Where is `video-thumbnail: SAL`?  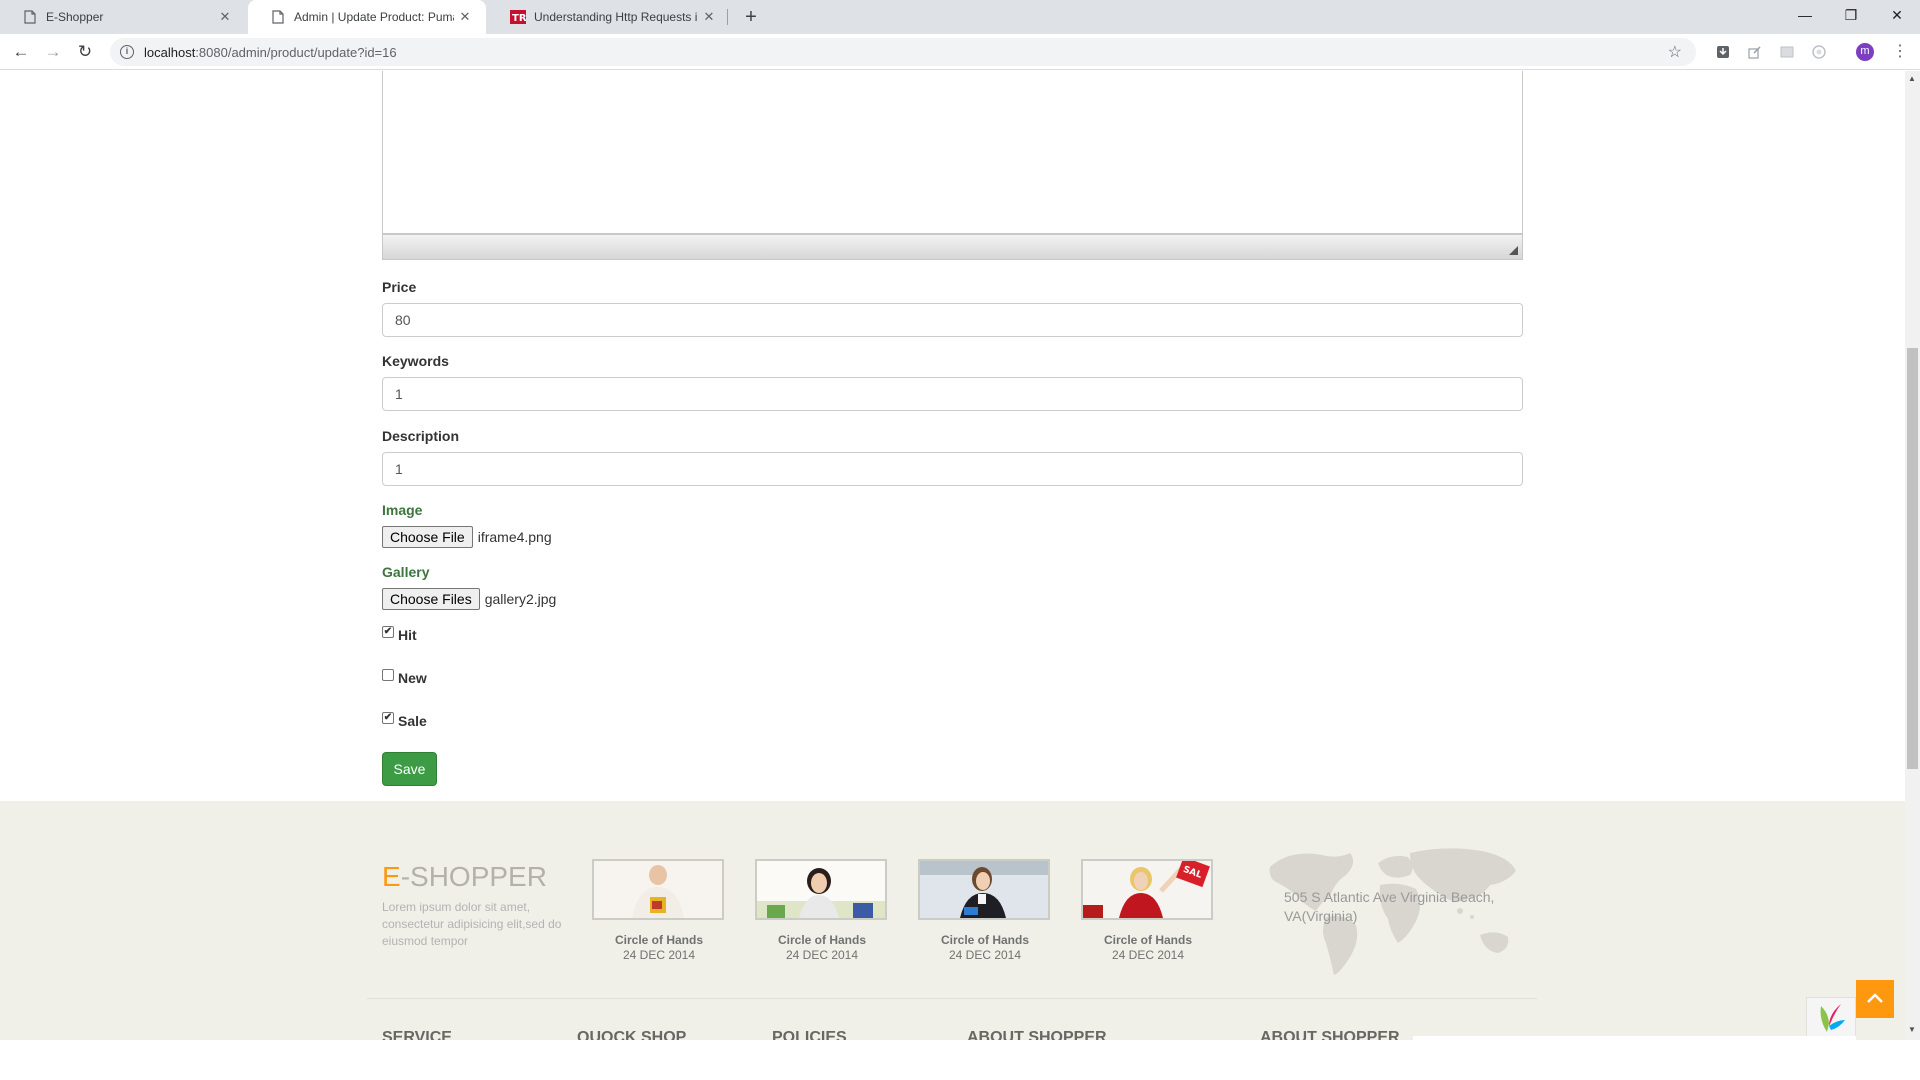 video-thumbnail: SAL is located at coordinates (1147, 889).